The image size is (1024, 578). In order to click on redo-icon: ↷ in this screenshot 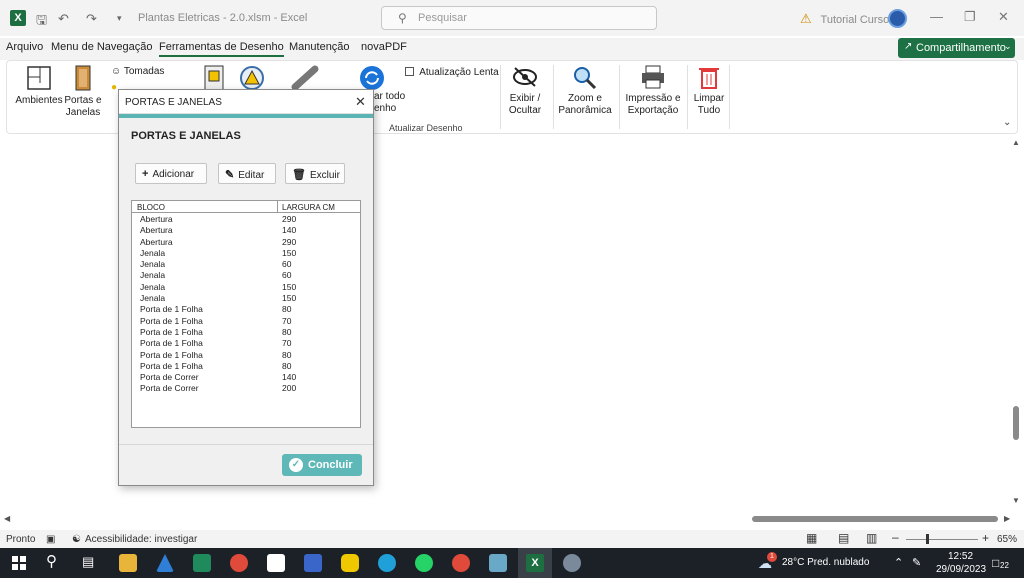, I will do `click(91, 19)`.